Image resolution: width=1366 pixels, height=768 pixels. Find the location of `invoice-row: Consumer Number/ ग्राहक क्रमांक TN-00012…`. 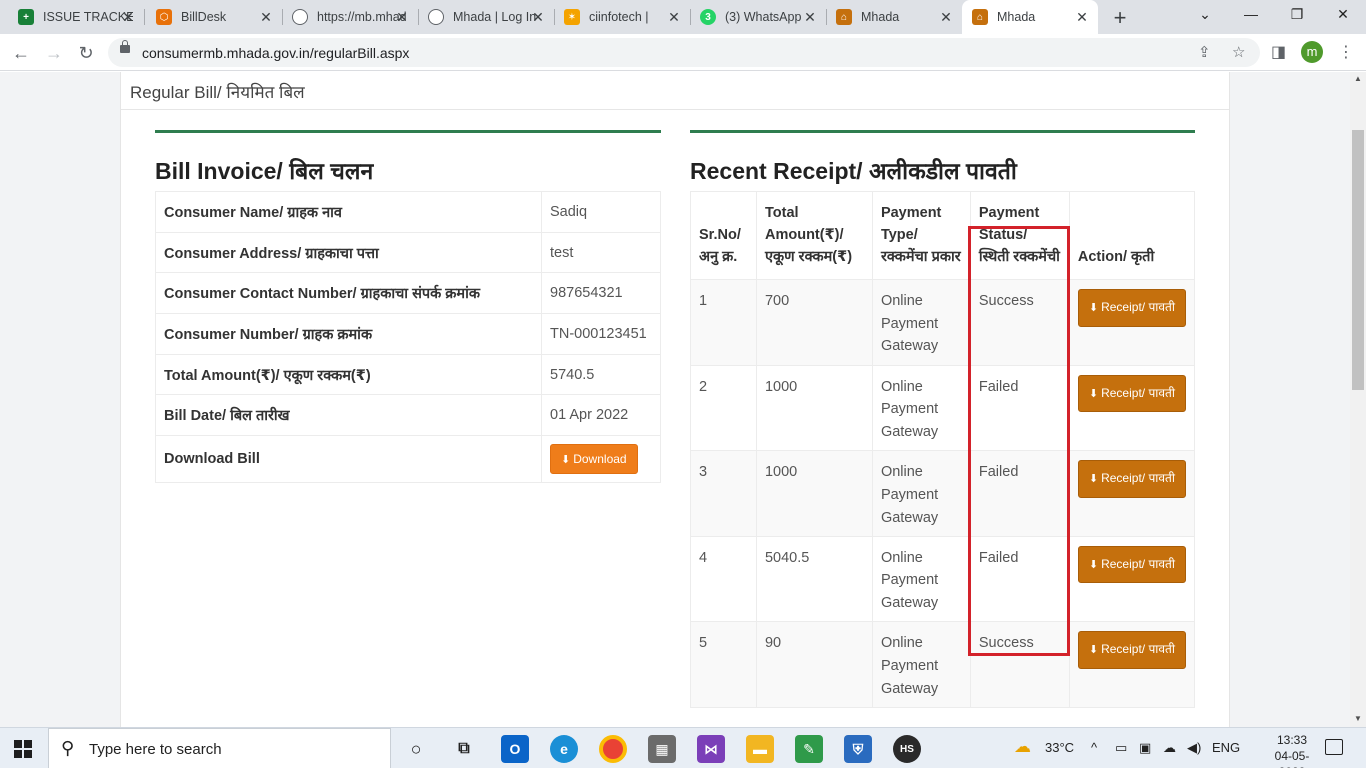

invoice-row: Consumer Number/ ग्राहक क्रमांक TN-00012… is located at coordinates (408, 334).